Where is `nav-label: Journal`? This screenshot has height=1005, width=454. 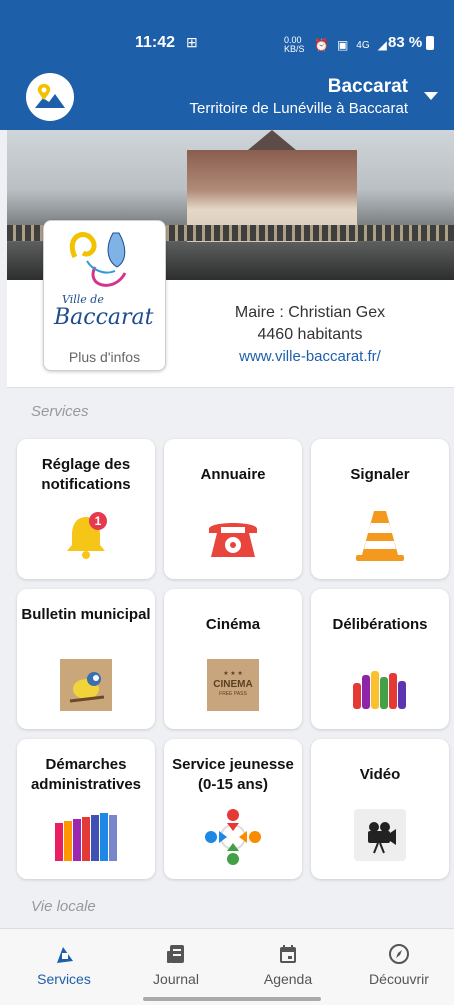 nav-label: Journal is located at coordinates (176, 979).